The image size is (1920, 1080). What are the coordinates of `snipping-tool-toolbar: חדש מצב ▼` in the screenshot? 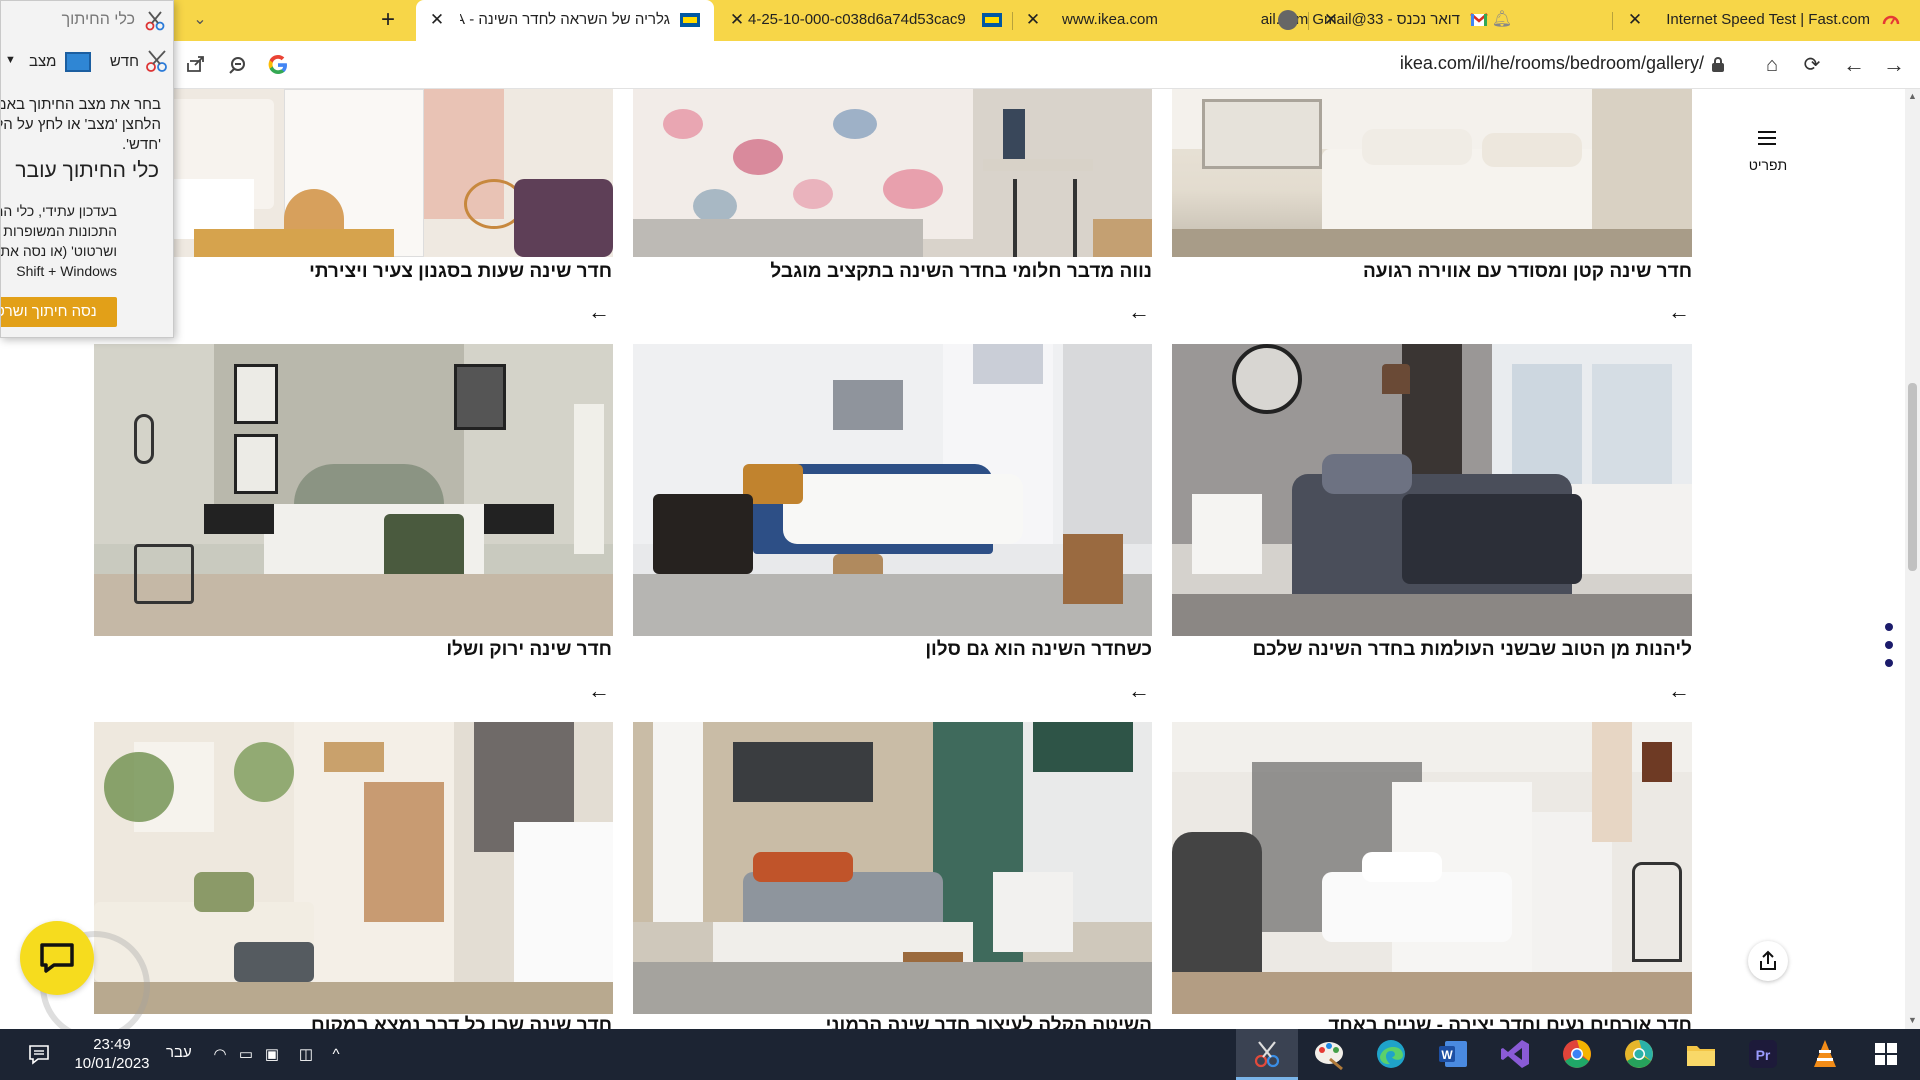 It's located at (87, 62).